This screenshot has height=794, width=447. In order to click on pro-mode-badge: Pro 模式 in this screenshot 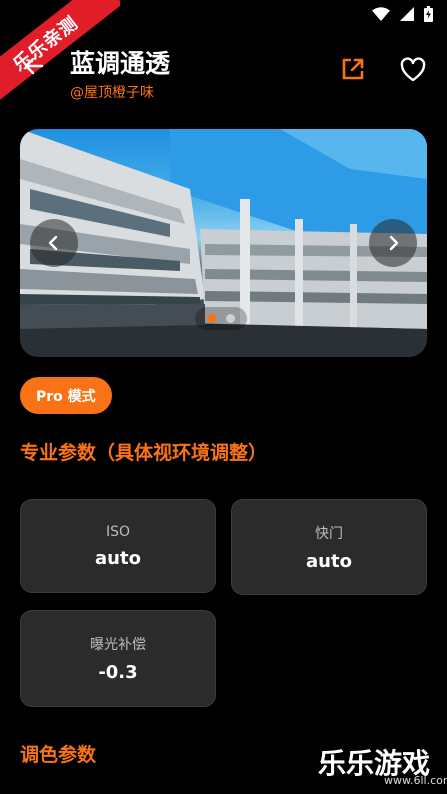, I will do `click(66, 395)`.